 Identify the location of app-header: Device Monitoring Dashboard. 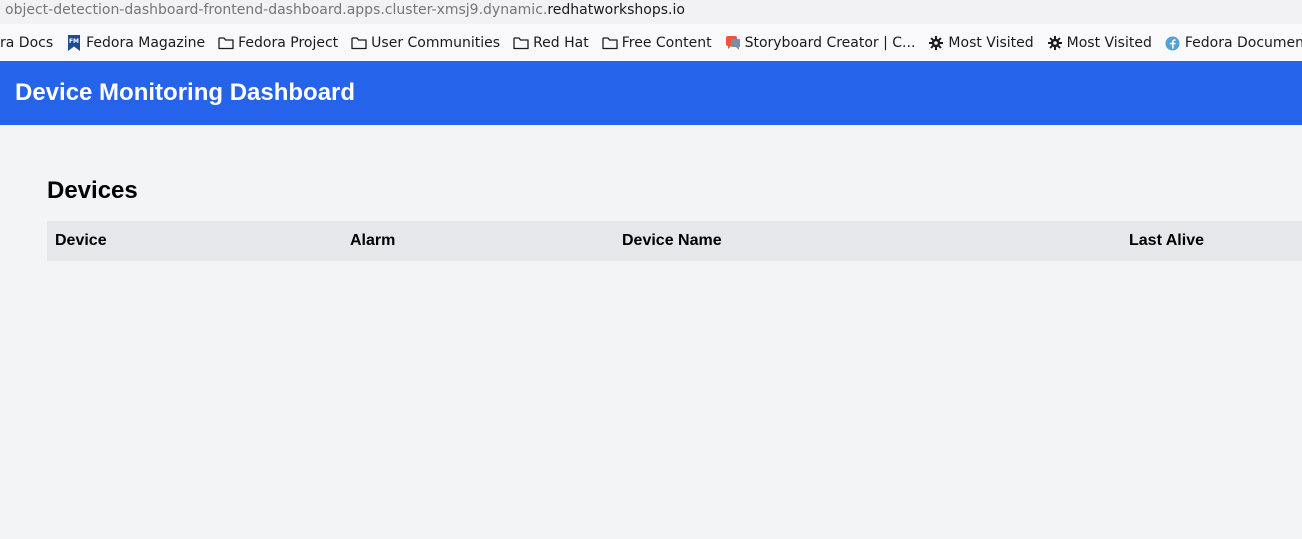
(651, 93).